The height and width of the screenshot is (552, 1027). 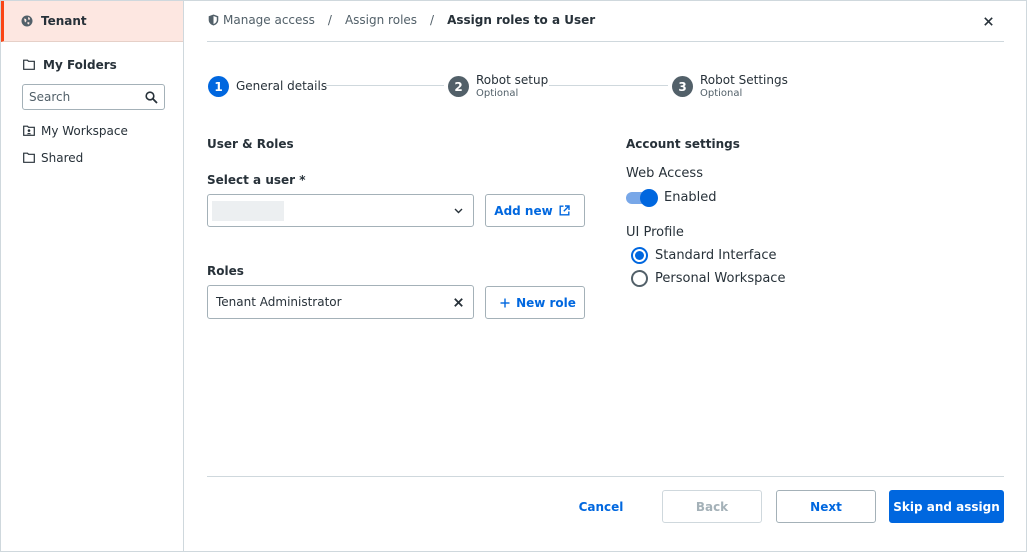 I want to click on close-icon, so click(x=988, y=21).